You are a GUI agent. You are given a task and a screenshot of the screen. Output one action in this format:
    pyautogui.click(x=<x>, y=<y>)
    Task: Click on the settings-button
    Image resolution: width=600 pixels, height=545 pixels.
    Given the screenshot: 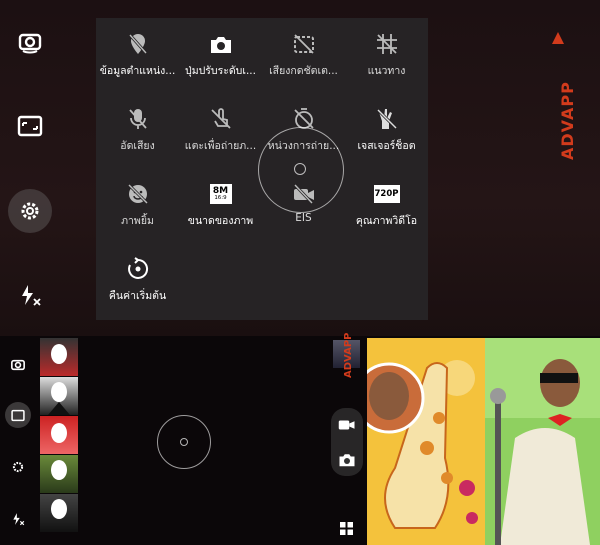 What is the action you would take?
    pyautogui.click(x=30, y=211)
    